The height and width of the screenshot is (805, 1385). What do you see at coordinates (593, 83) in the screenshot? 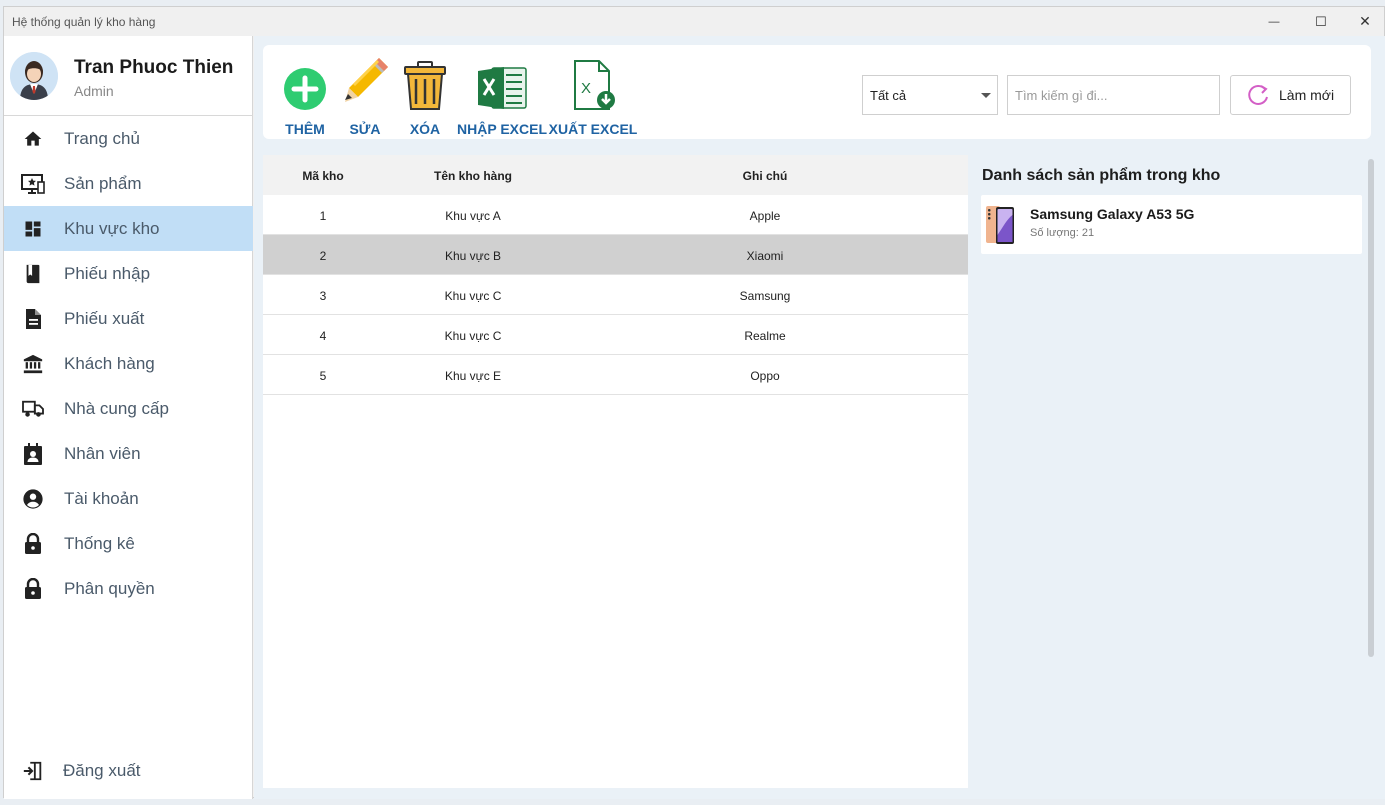
I see `excel-export-icon: X` at bounding box center [593, 83].